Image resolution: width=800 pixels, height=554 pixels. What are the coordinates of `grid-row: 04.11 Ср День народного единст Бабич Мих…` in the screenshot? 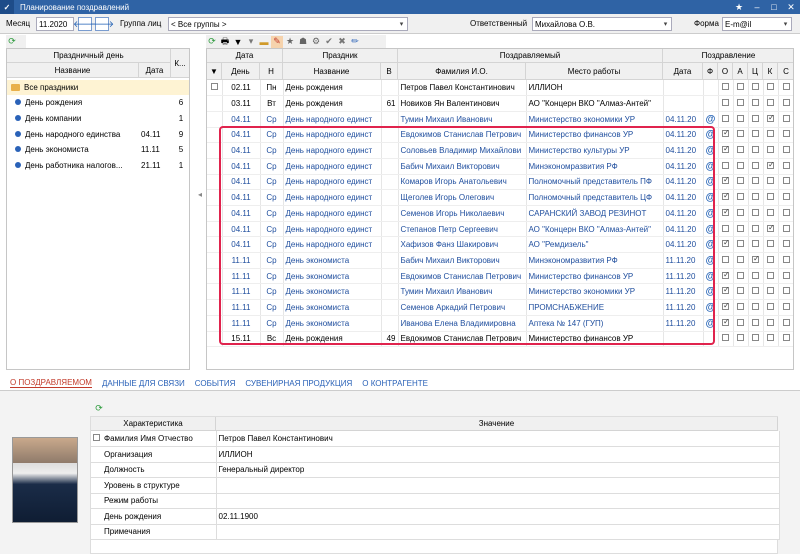 It's located at (500, 166).